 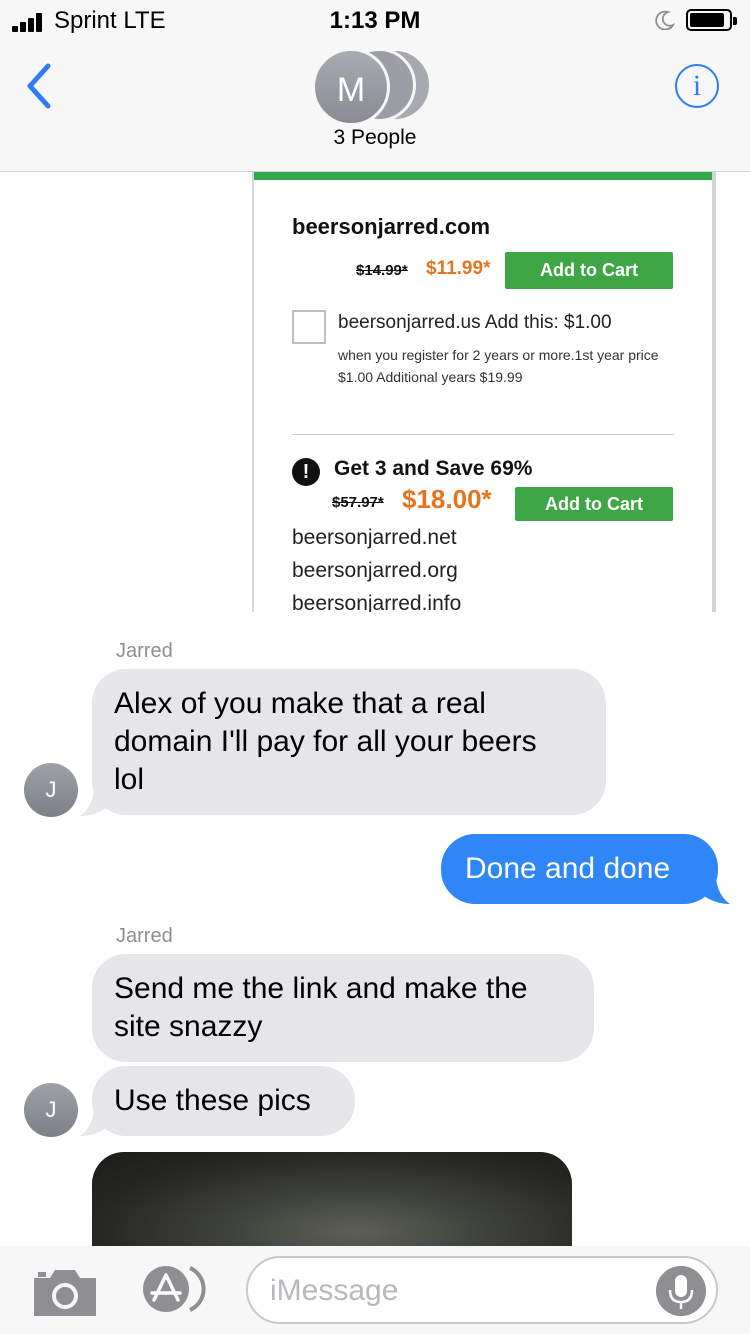 I want to click on camera-icon, so click(x=65, y=1292).